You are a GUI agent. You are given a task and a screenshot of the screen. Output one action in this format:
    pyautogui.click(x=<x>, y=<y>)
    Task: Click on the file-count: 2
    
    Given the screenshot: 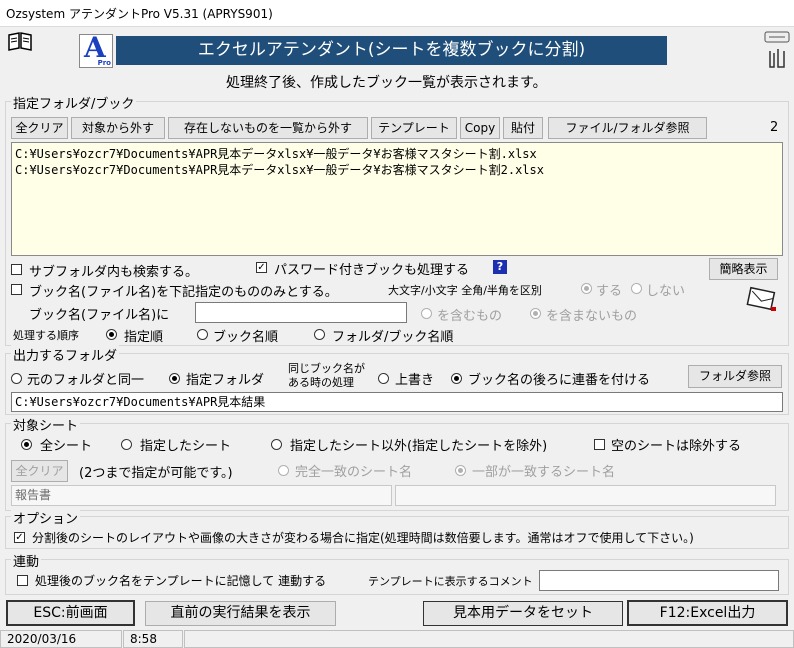 What is the action you would take?
    pyautogui.click(x=774, y=127)
    